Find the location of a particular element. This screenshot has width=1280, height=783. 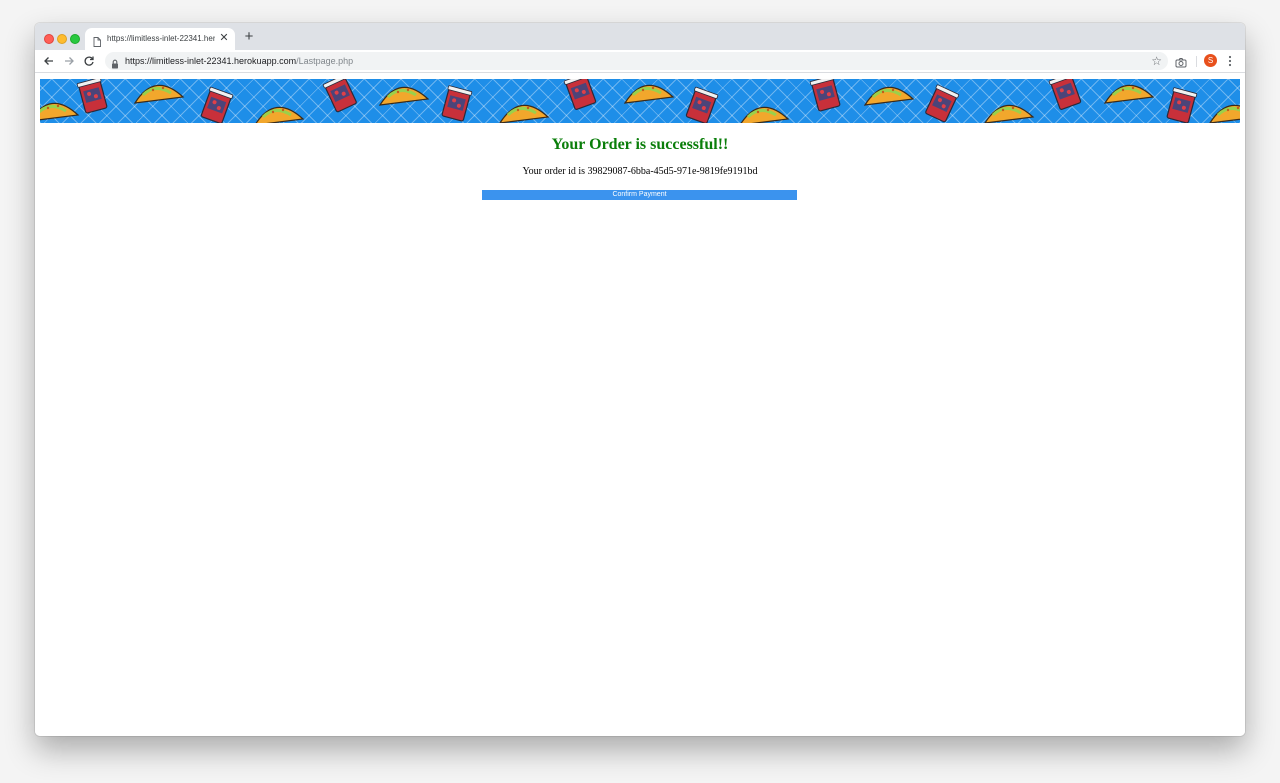

back-arrow-icon is located at coordinates (49, 61).